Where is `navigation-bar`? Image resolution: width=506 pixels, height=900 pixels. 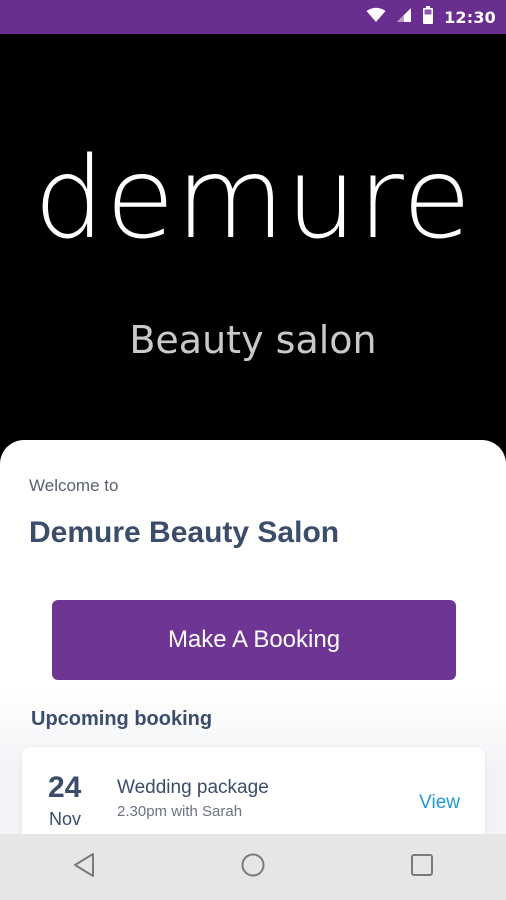 navigation-bar is located at coordinates (253, 867).